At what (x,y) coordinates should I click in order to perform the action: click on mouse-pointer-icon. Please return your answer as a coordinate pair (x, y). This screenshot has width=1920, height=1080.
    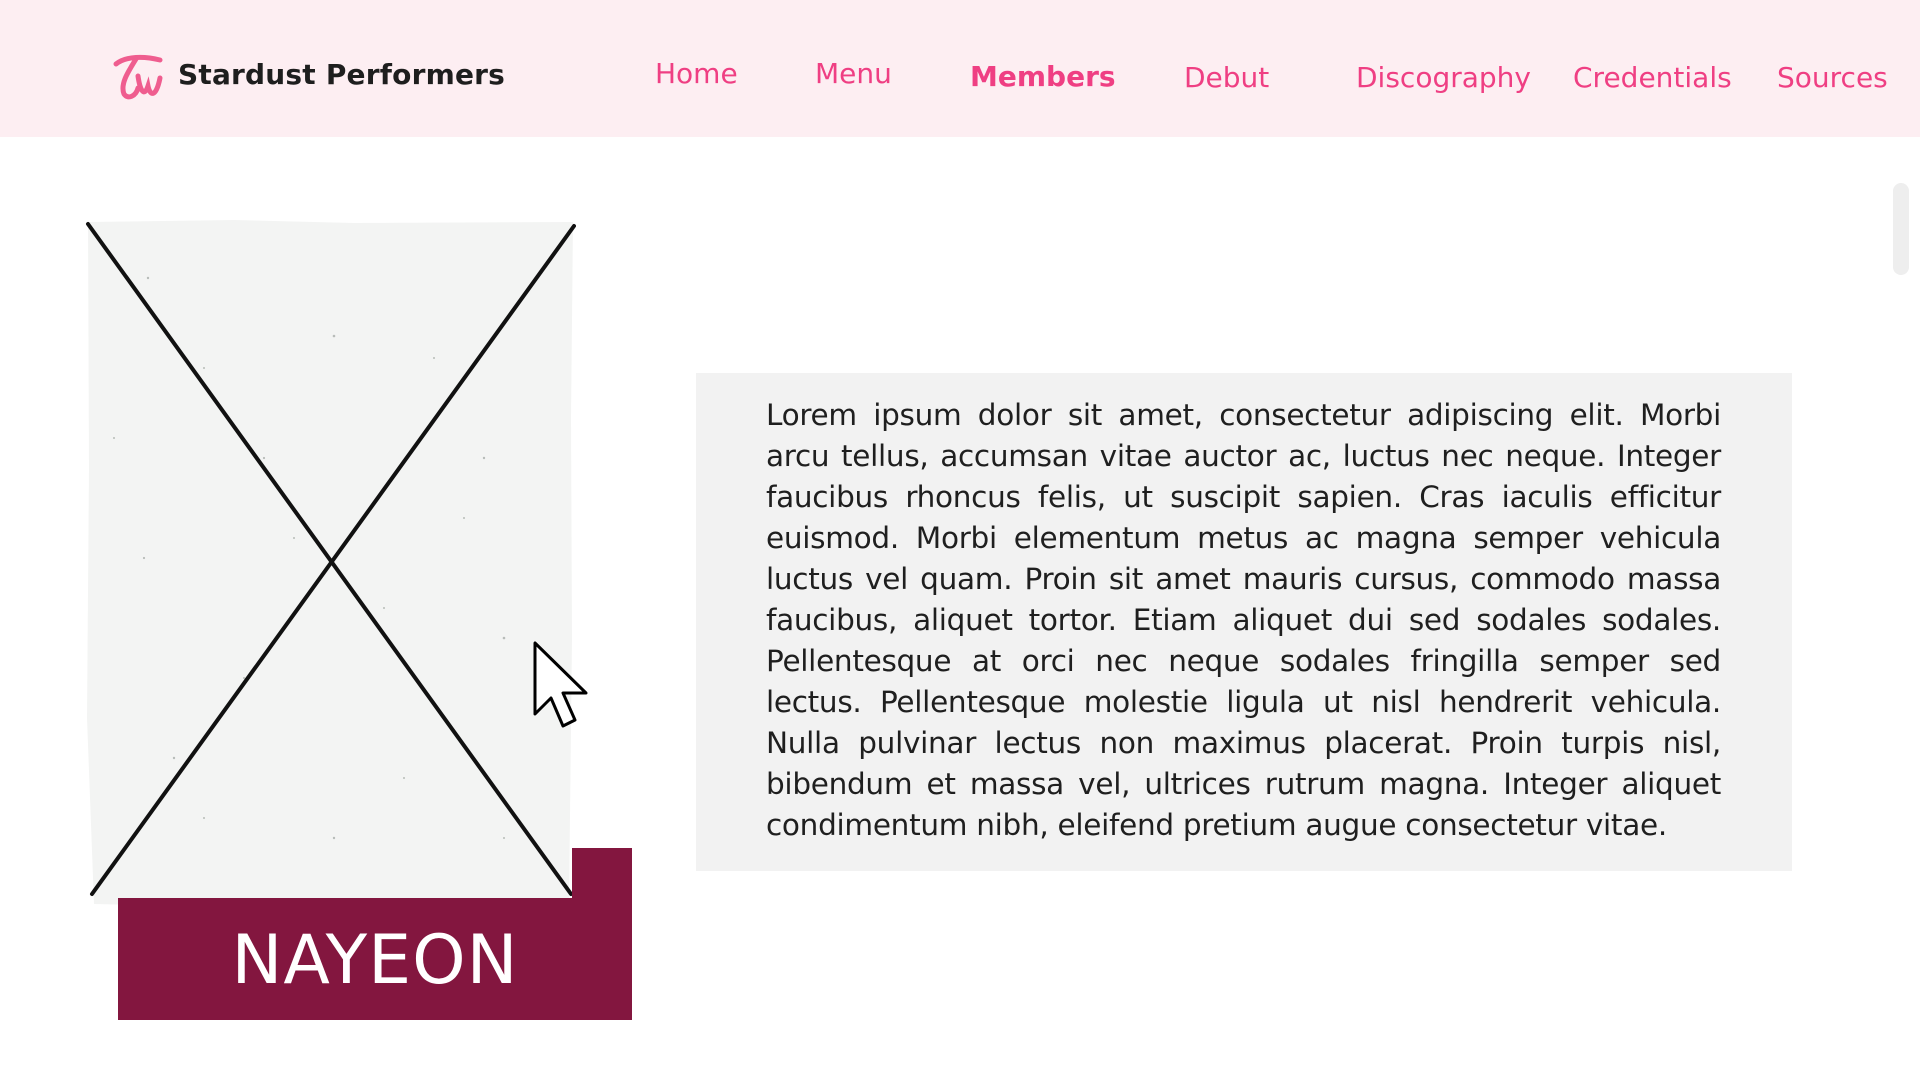
    Looking at the image, I should click on (560, 684).